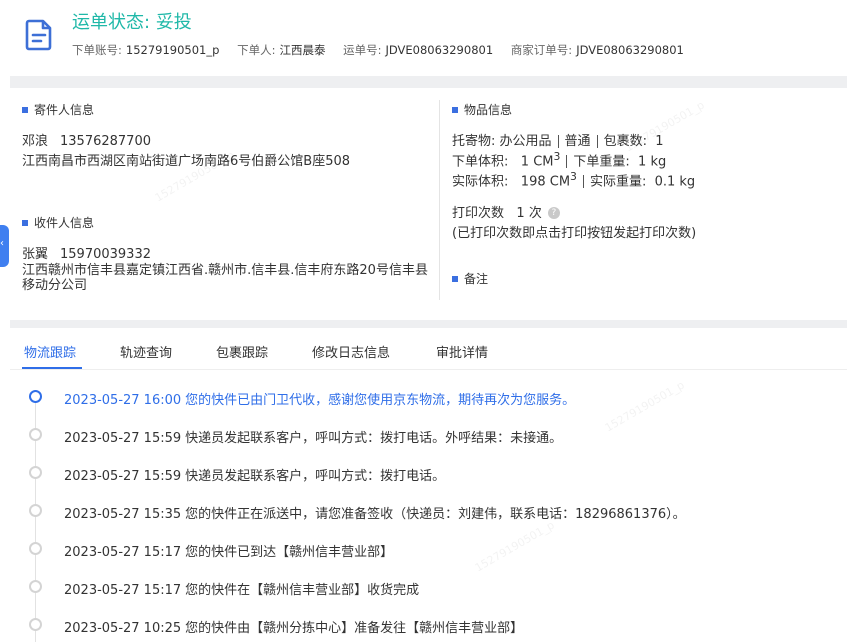  I want to click on actual-volume-weight-row: 实际体积: 198 CM3 实际重量: 0.1 kg, so click(574, 180).